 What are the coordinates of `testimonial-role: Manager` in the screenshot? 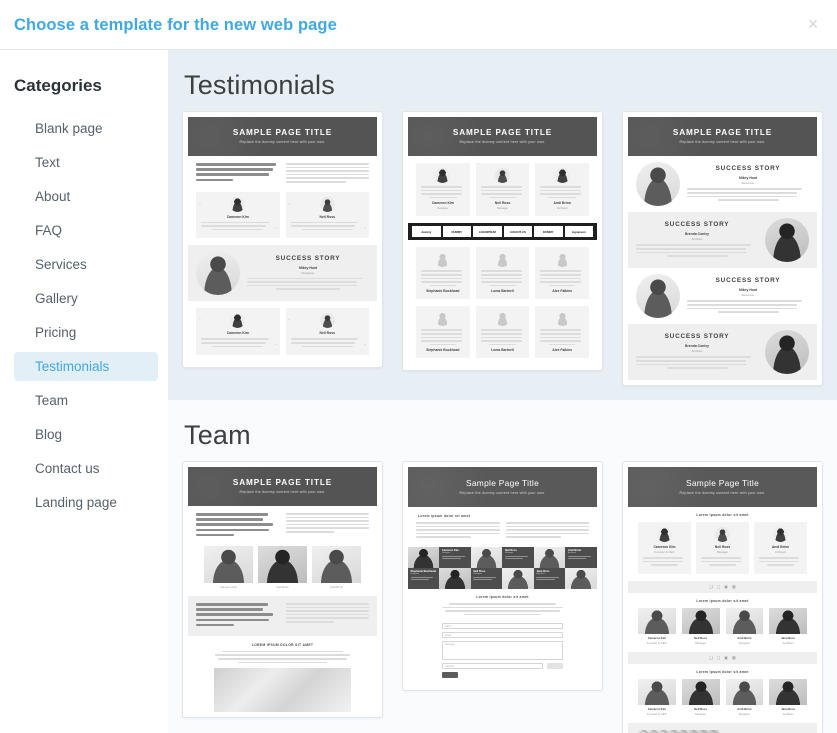 It's located at (502, 208).